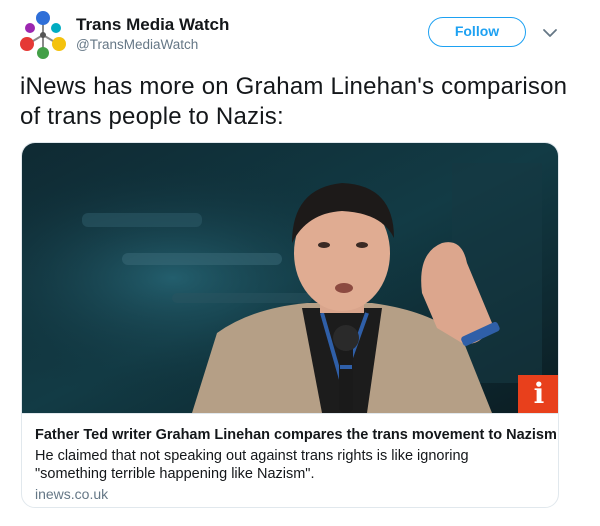 The image size is (600, 526). I want to click on author-display-name: Trans Media Watch, so click(152, 25).